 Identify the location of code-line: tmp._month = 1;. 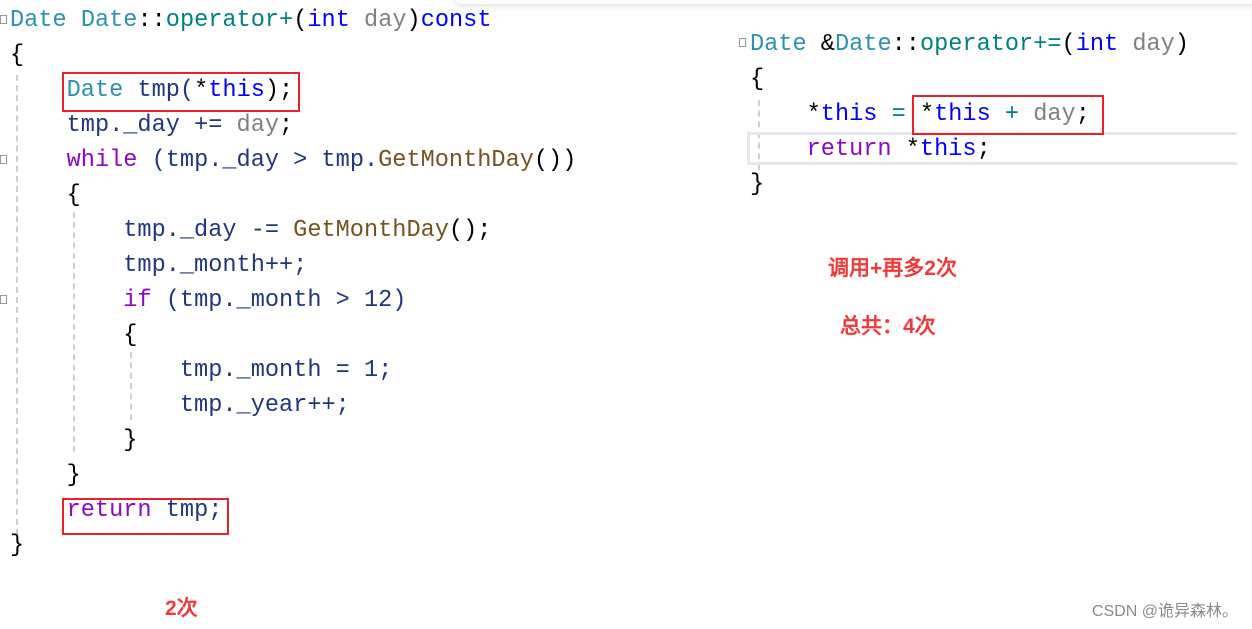
(293, 370).